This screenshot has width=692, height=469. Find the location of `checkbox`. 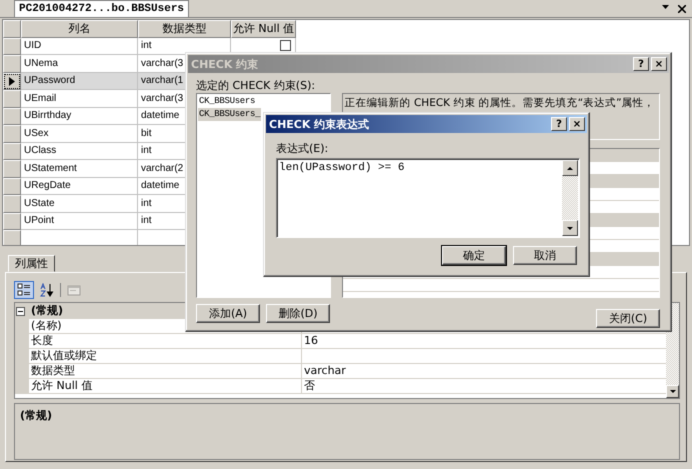

checkbox is located at coordinates (285, 46).